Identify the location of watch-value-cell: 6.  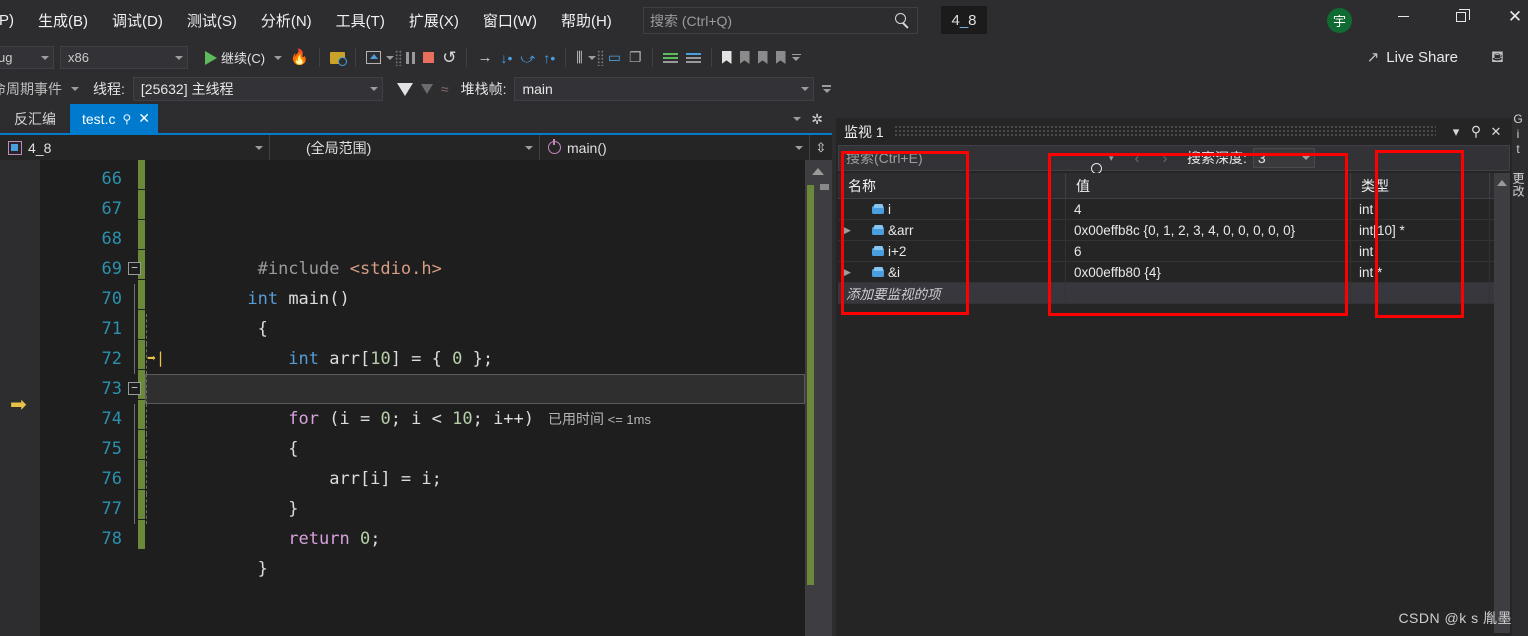
(1208, 251).